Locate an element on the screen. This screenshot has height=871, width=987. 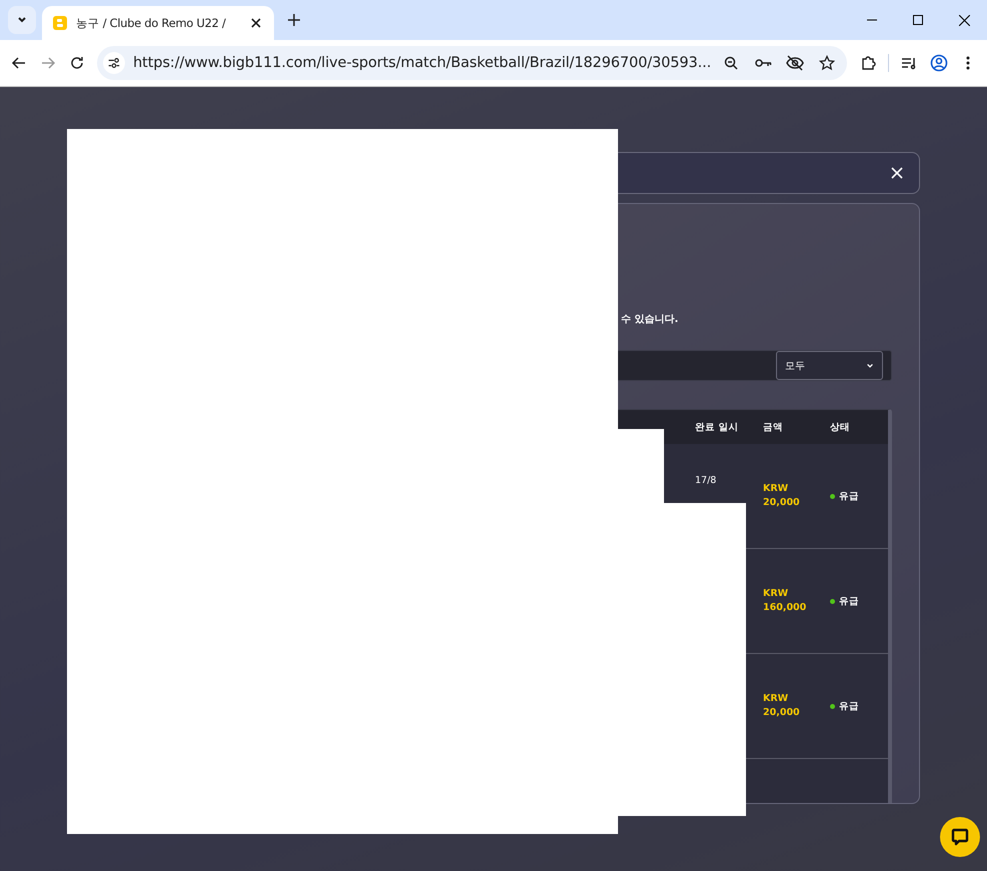
tab-title: 농구 / Clube do Remo U22 / is located at coordinates (151, 23).